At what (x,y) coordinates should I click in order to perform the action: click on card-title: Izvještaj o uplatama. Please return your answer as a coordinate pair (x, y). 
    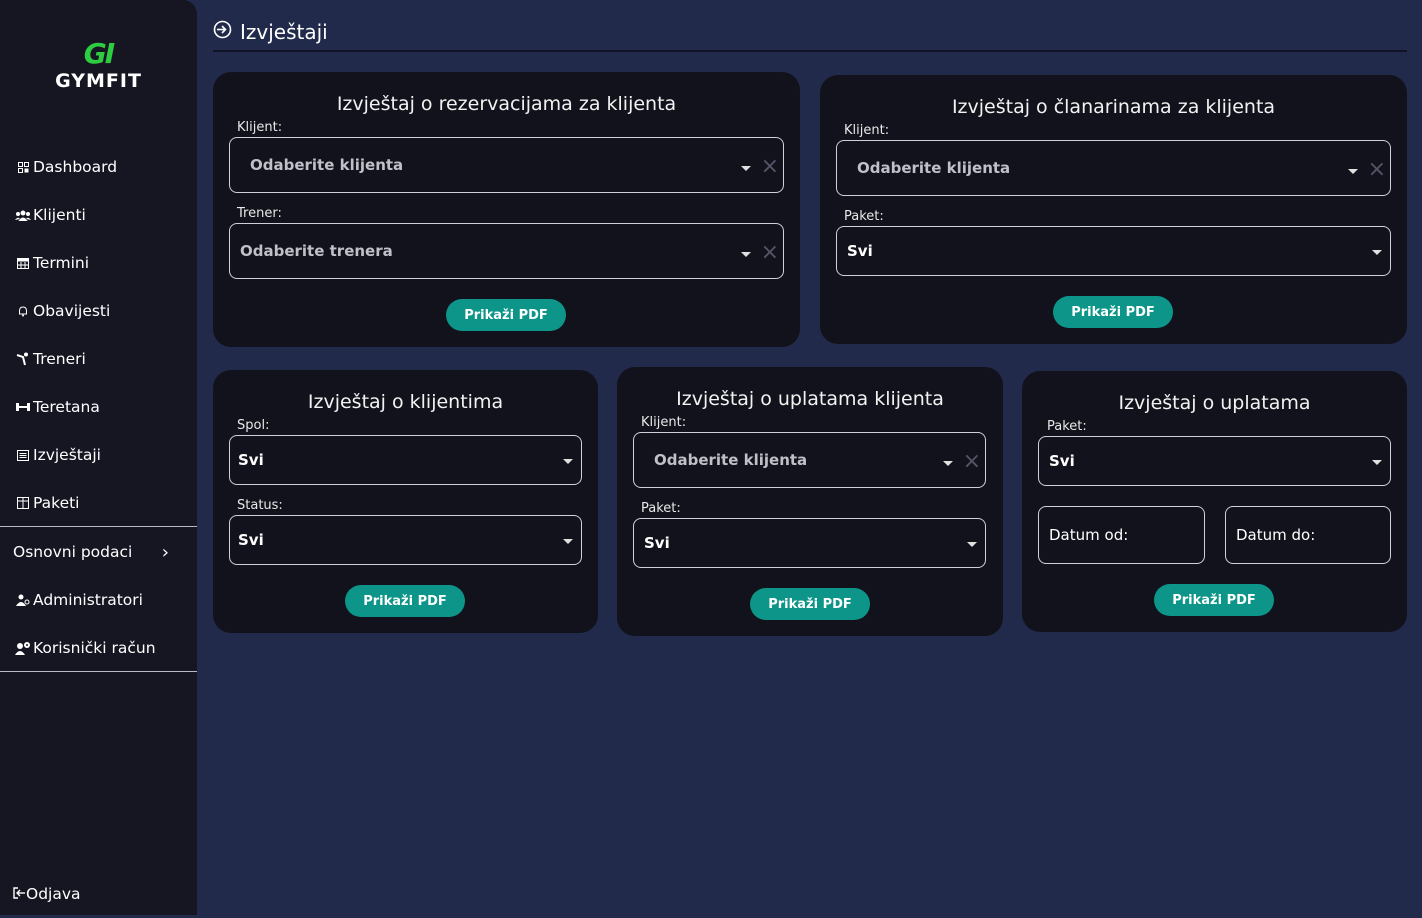
    Looking at the image, I should click on (1214, 403).